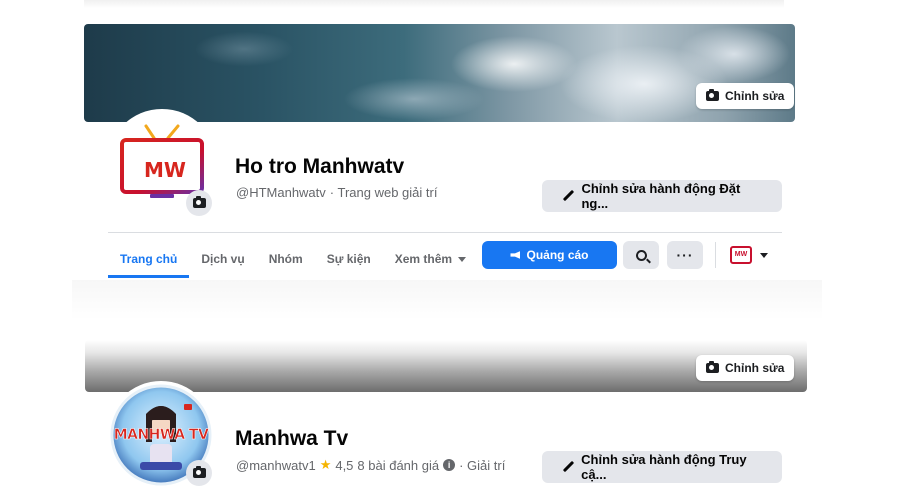 This screenshot has height=489, width=900. Describe the element at coordinates (281, 192) in the screenshot. I see `page-handle: @HTManhwatv` at that location.